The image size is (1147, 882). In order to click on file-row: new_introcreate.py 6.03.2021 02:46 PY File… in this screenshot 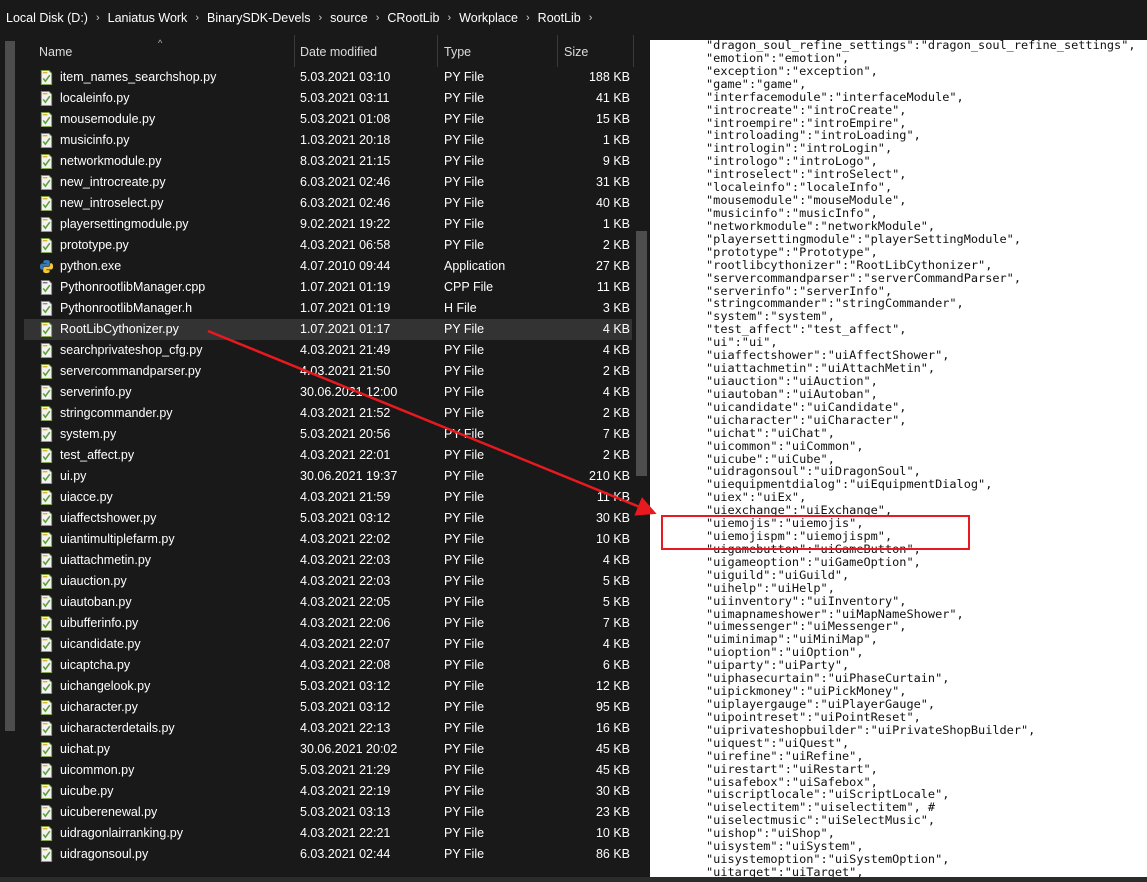, I will do `click(328, 182)`.